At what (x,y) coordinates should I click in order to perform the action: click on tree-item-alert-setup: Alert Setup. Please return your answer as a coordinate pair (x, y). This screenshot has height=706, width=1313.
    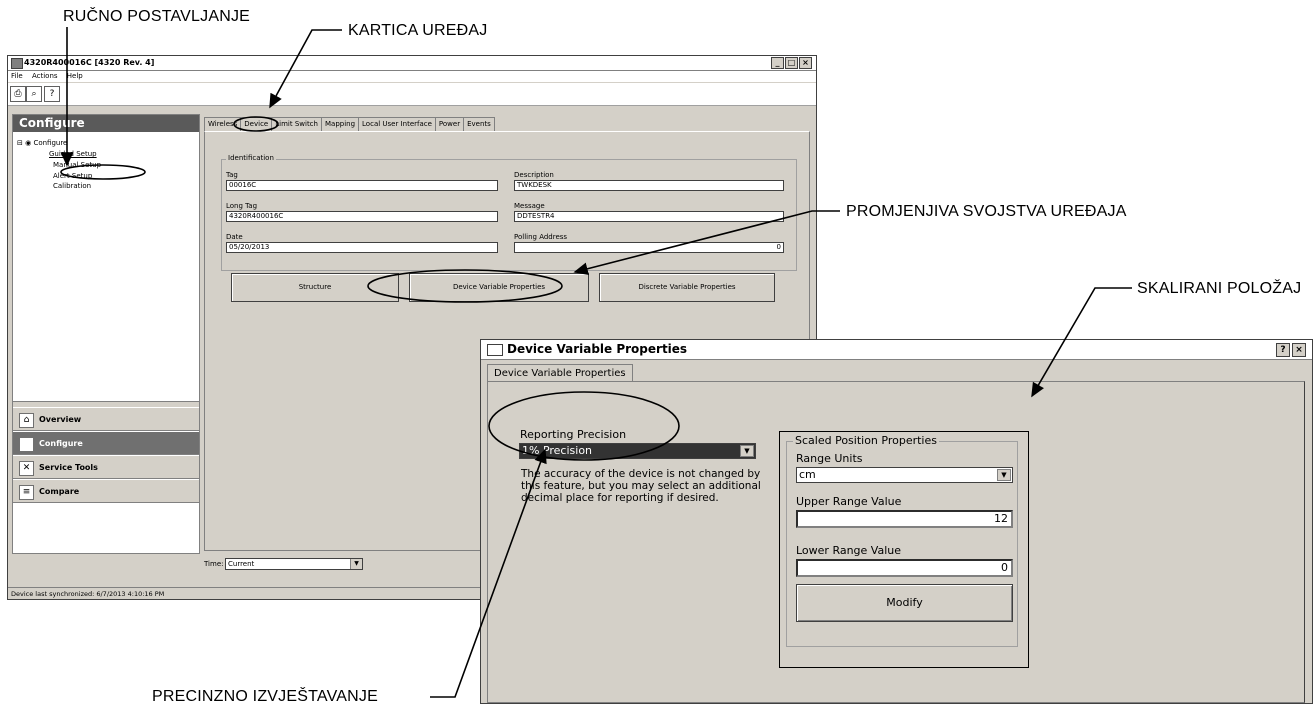
    Looking at the image, I should click on (72, 176).